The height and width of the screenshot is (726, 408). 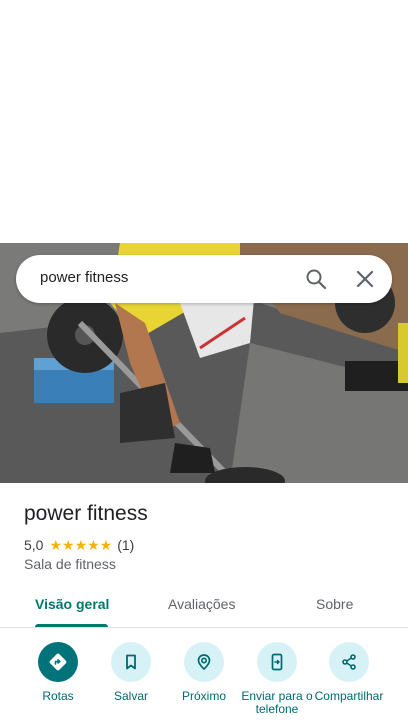 I want to click on tab-reviews: Avaliações, so click(x=201, y=604).